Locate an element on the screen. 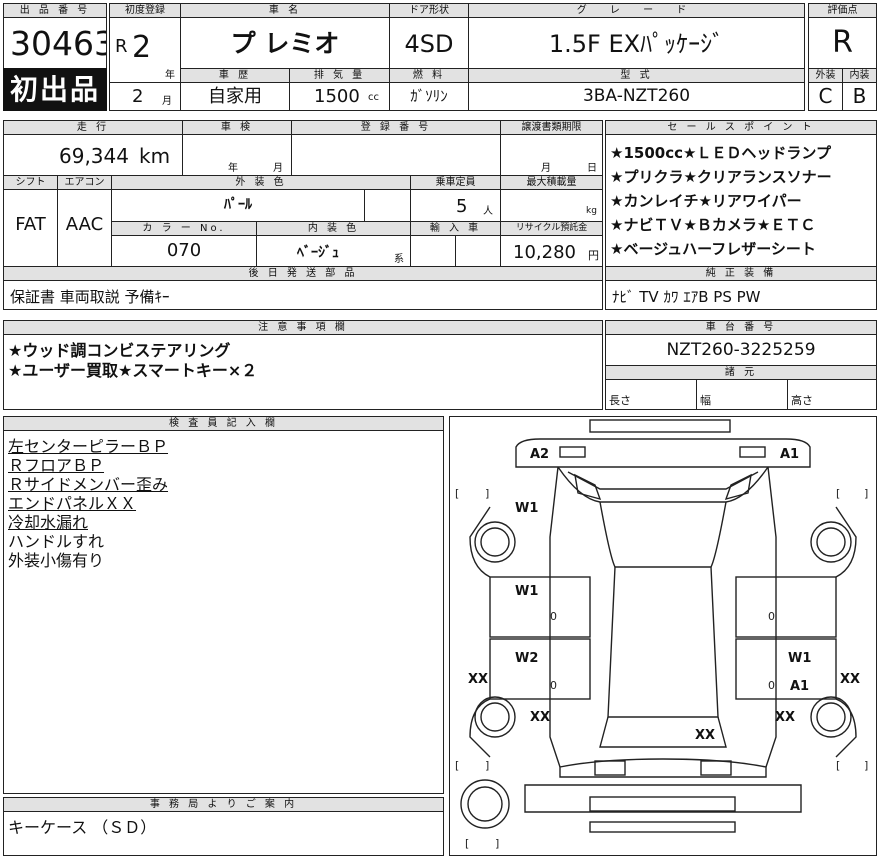 Image resolution: width=881 pixels, height=863 pixels. door-cell: 4SD is located at coordinates (429, 43).